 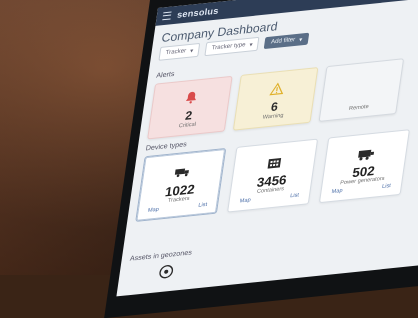 What do you see at coordinates (295, 195) in the screenshot?
I see `device-containers-list-link: List` at bounding box center [295, 195].